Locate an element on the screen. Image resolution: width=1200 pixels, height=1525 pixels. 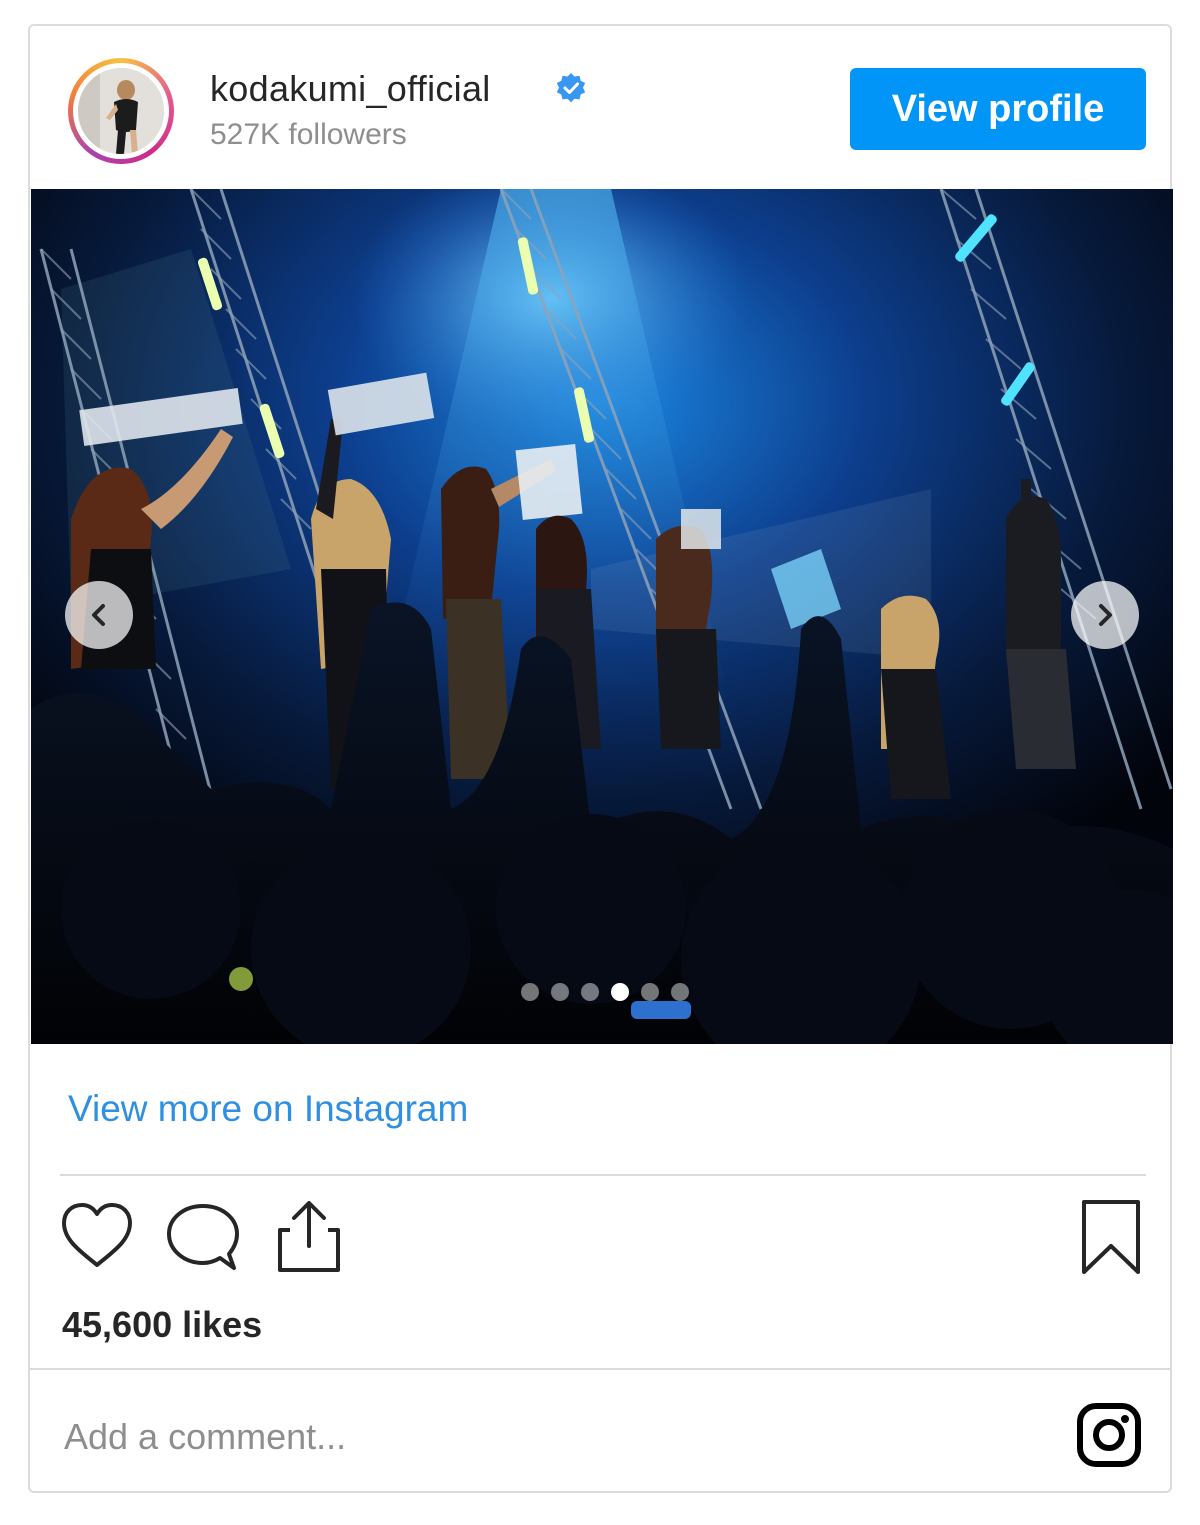
slide-indicator is located at coordinates (605, 993).